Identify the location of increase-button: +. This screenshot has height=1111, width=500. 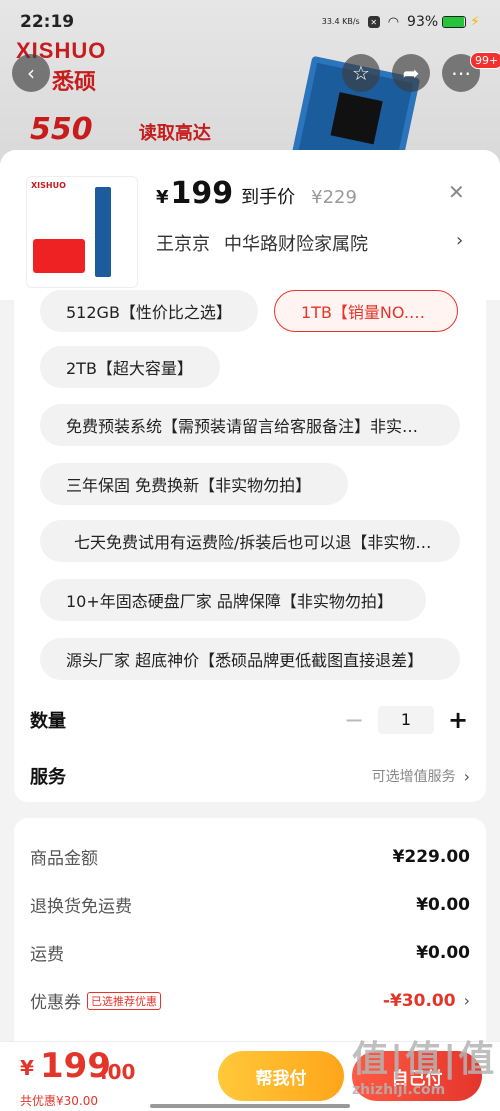
(458, 720).